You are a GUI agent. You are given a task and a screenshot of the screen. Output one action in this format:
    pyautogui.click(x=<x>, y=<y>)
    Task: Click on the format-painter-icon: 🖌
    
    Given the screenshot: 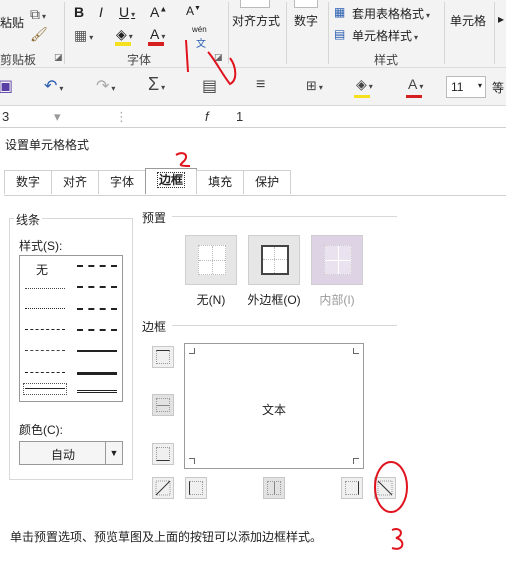 What is the action you would take?
    pyautogui.click(x=39, y=34)
    